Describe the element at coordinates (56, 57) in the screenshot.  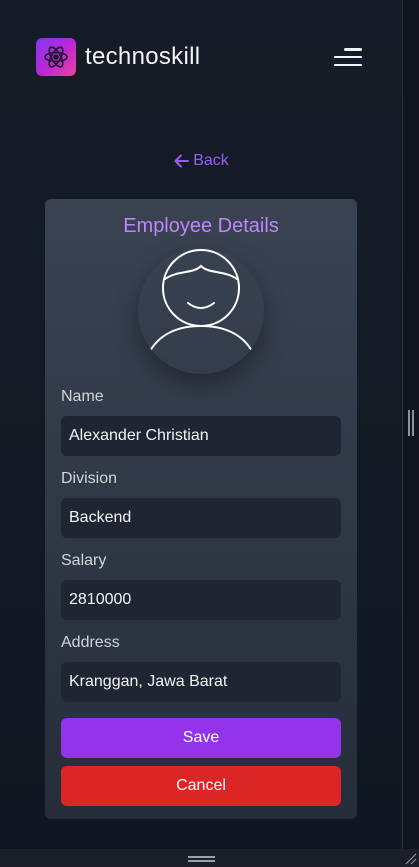
I see `atom-icon` at that location.